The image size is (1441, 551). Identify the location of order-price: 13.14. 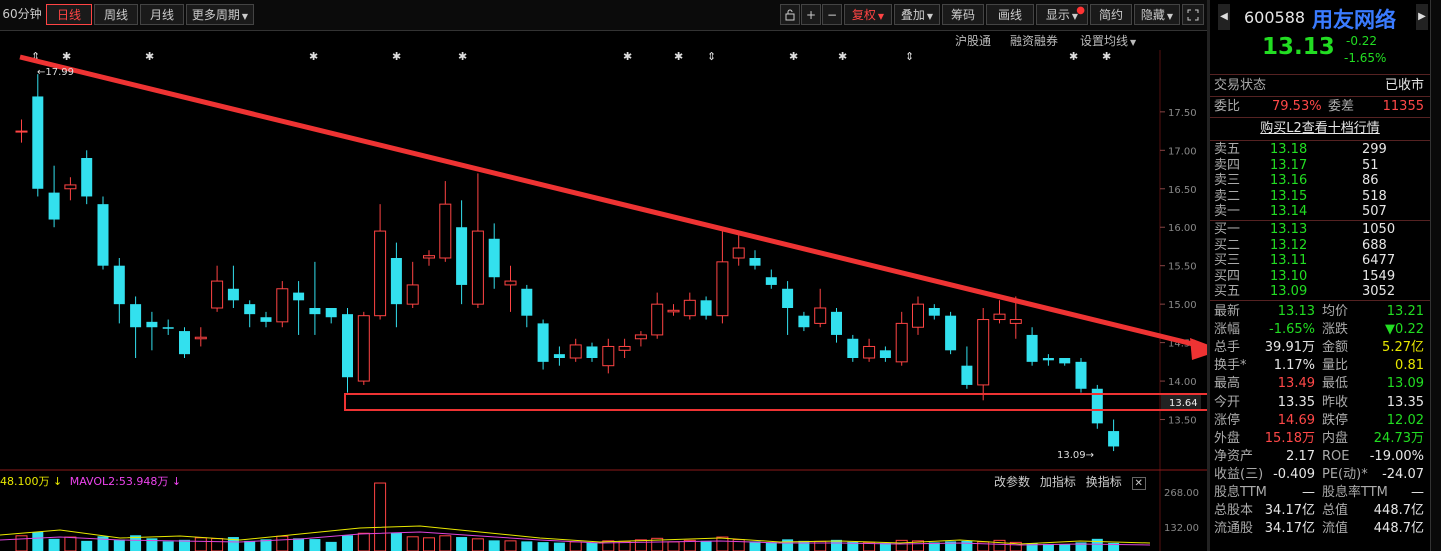
(1289, 211).